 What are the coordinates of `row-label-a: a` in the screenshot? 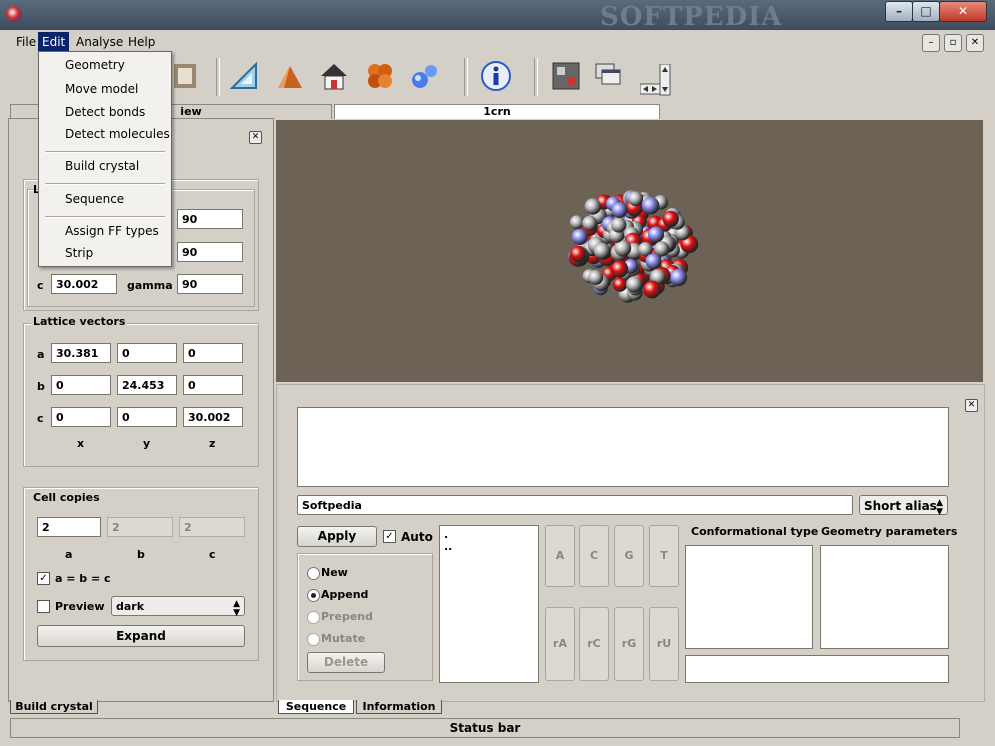 It's located at (41, 354).